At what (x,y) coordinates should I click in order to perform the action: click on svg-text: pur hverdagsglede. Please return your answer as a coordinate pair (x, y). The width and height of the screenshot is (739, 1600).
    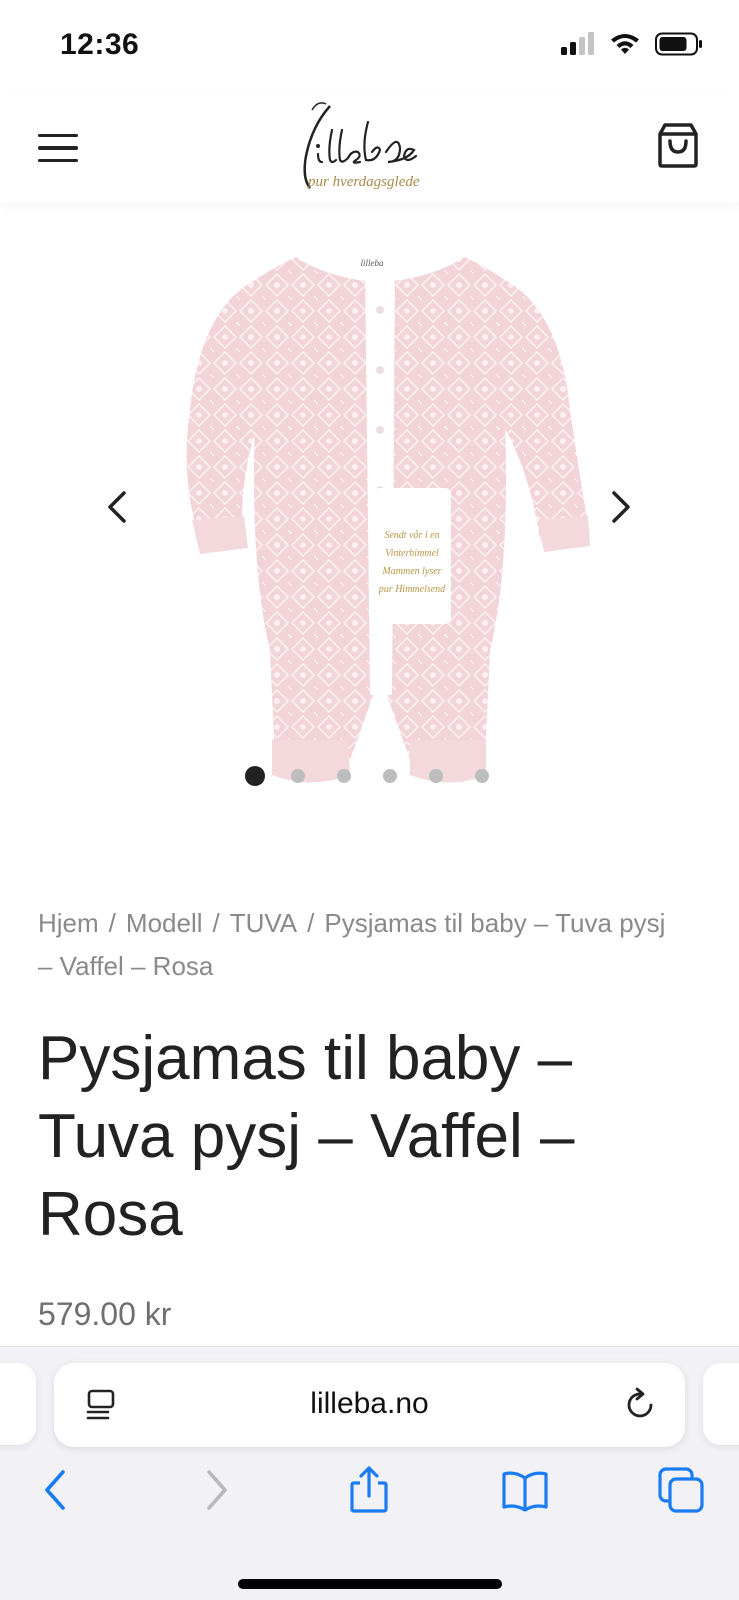
    Looking at the image, I should click on (363, 182).